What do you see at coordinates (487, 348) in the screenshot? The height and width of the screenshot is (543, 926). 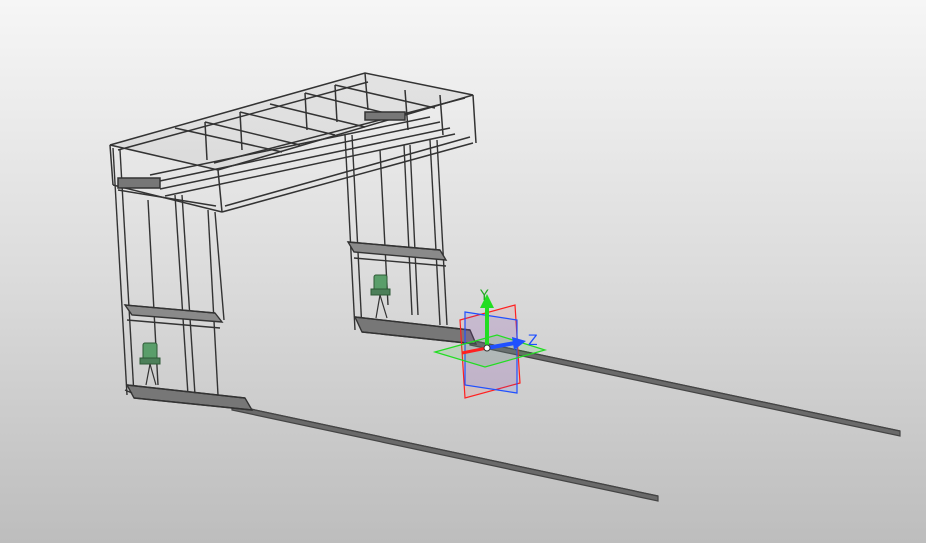 I see `triad-origin` at bounding box center [487, 348].